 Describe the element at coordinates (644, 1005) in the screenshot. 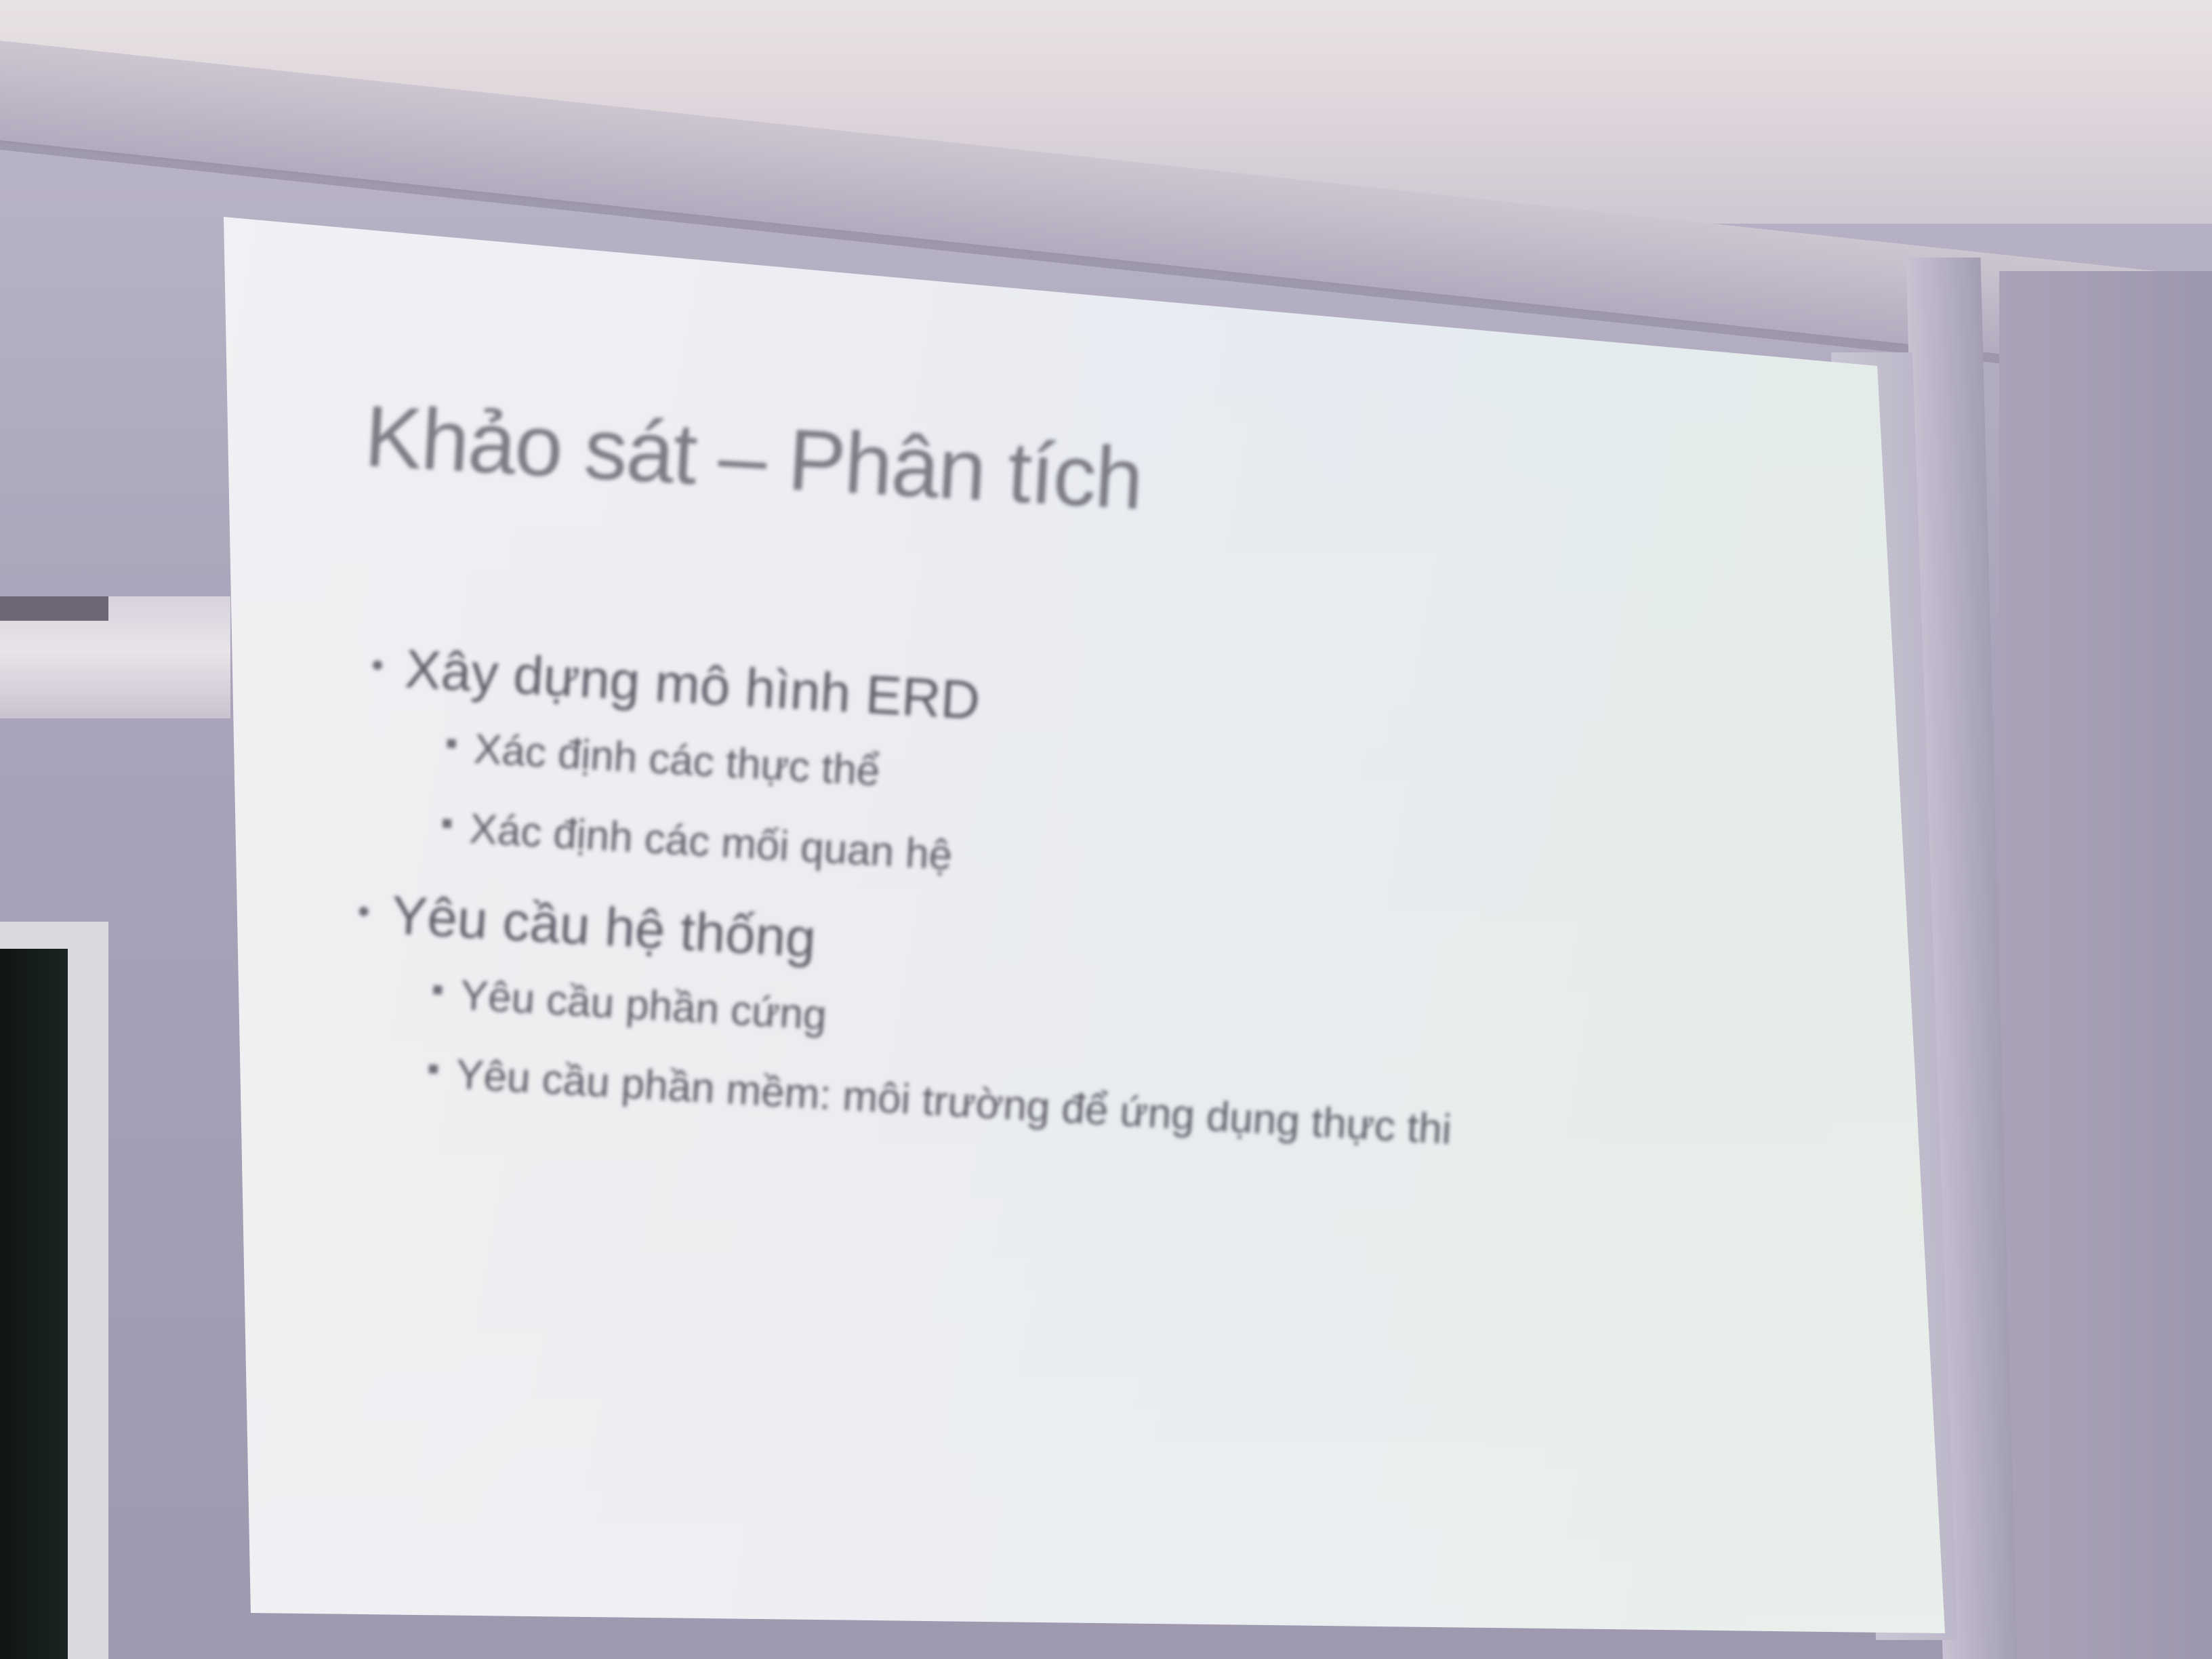

I see `sub-bullet-text: Yêu cầu phần cứng` at that location.